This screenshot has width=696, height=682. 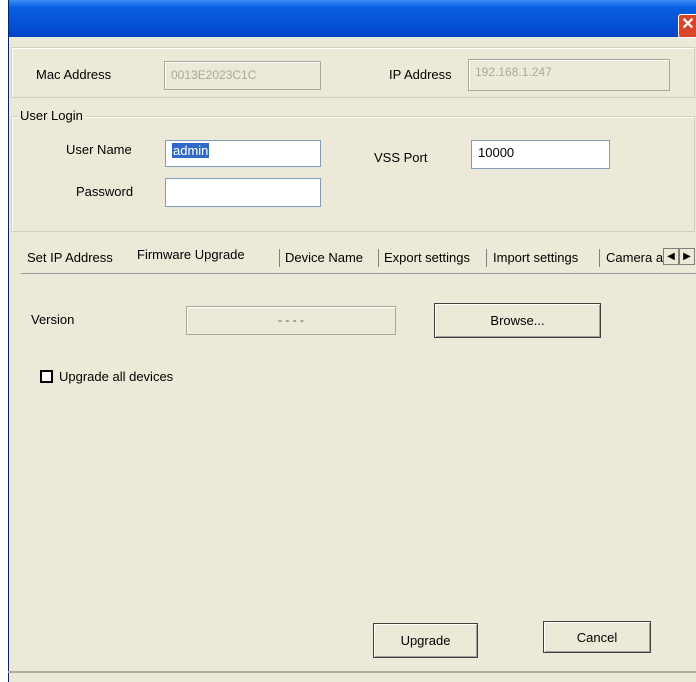 I want to click on tab-export-settings: Export settings, so click(x=427, y=258).